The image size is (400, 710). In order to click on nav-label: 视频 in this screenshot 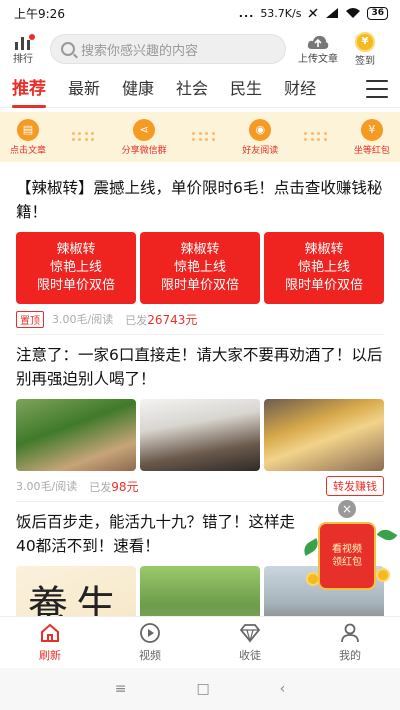, I will do `click(150, 655)`.